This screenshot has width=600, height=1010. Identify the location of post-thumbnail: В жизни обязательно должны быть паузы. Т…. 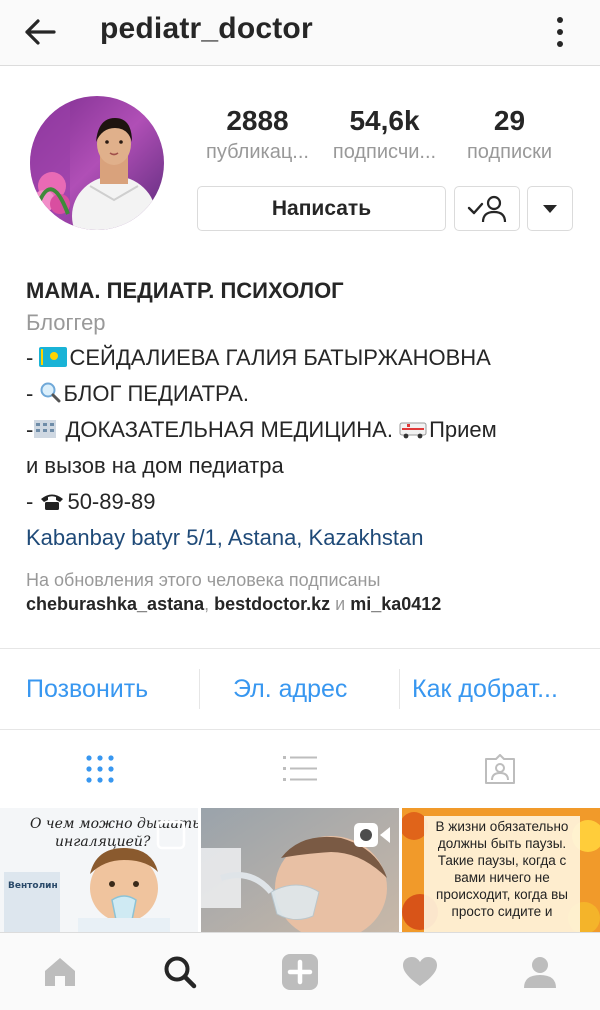
(501, 870).